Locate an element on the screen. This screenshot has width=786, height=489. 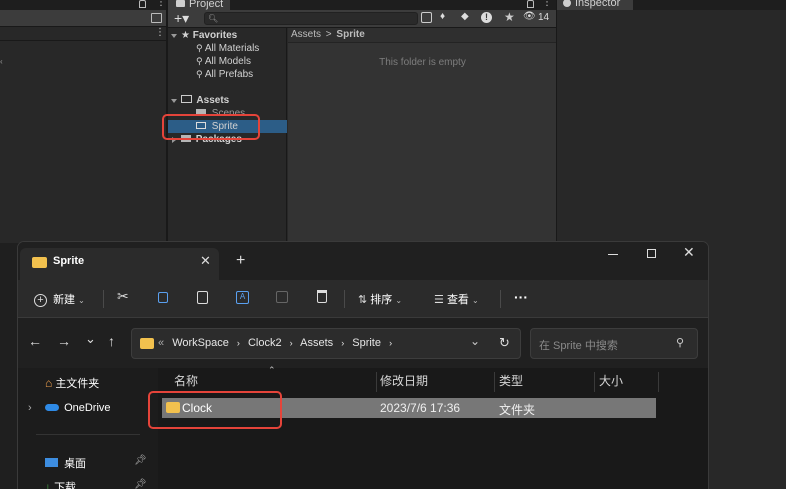
back-arrow-icon: ← is located at coordinates (35, 341).